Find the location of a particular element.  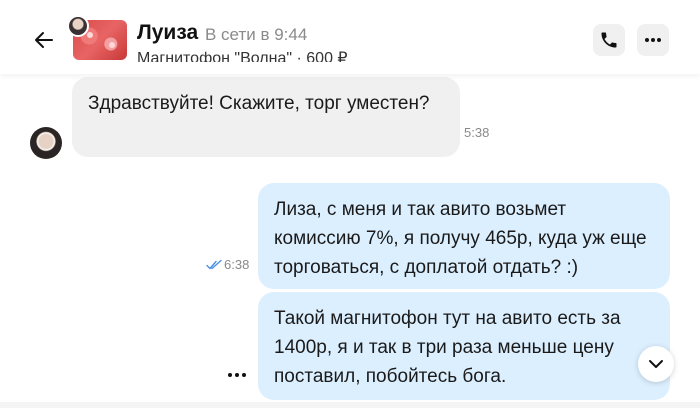

arrow-left-icon is located at coordinates (44, 40).